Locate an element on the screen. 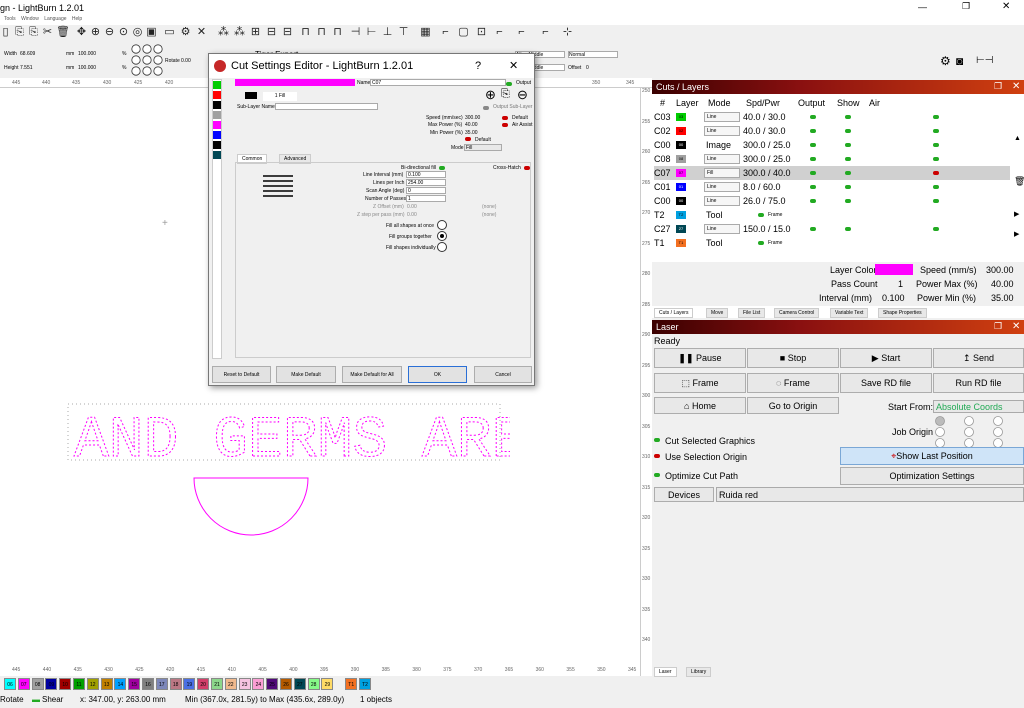 This screenshot has height=708, width=1024. output-sublayer-toggle is located at coordinates (486, 108).